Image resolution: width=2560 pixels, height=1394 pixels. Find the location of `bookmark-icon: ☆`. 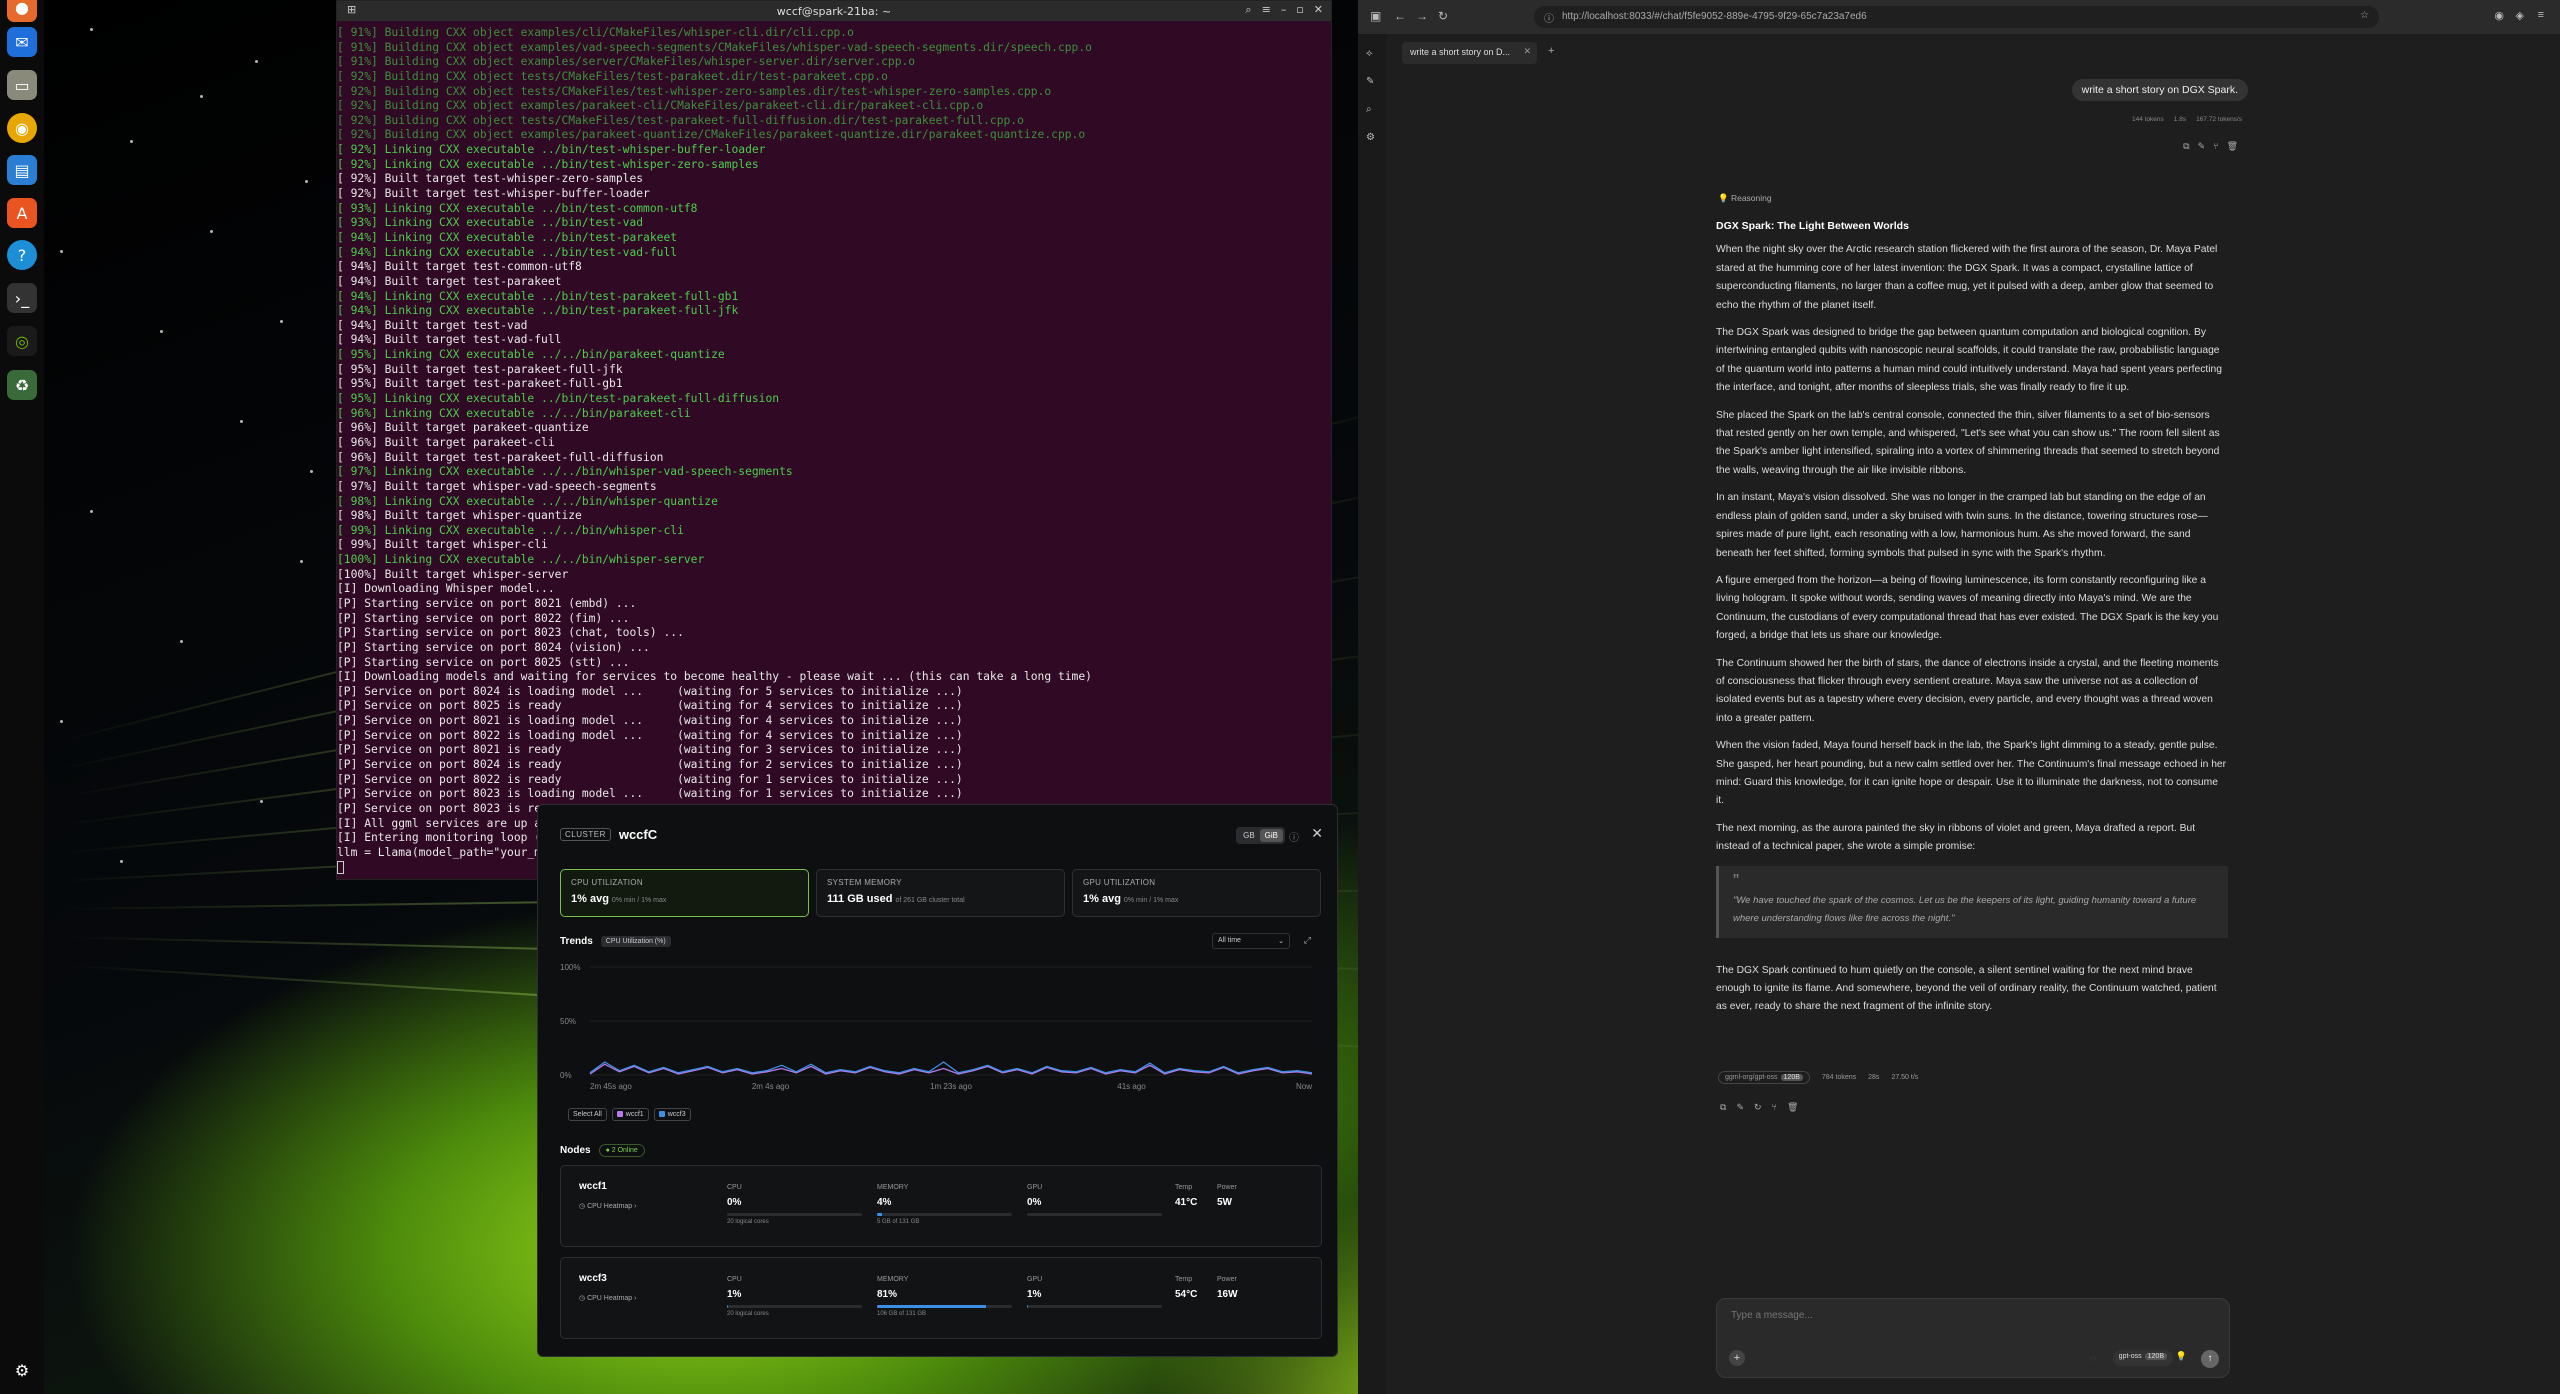

bookmark-icon: ☆ is located at coordinates (2364, 15).